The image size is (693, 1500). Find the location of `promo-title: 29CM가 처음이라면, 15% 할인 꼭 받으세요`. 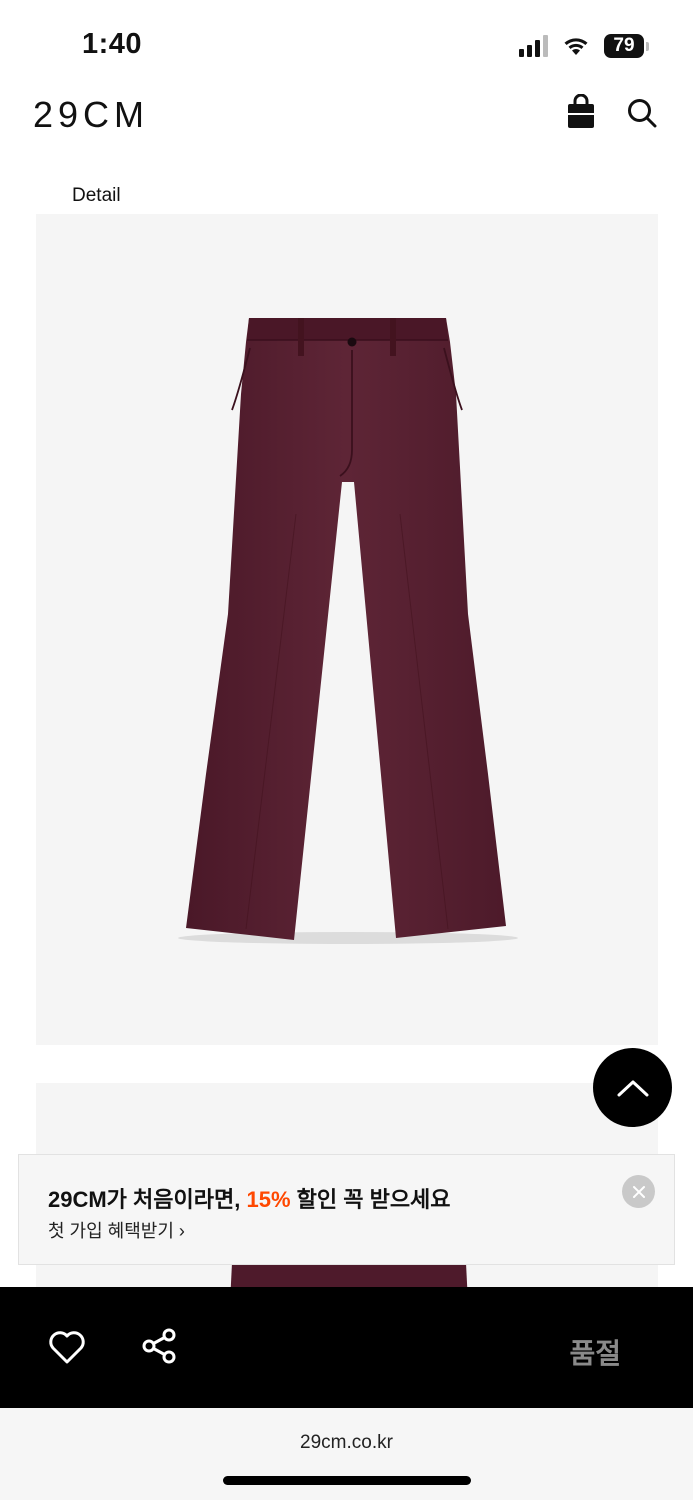

promo-title: 29CM가 처음이라면, 15% 할인 꼭 받으세요 is located at coordinates (249, 1198).